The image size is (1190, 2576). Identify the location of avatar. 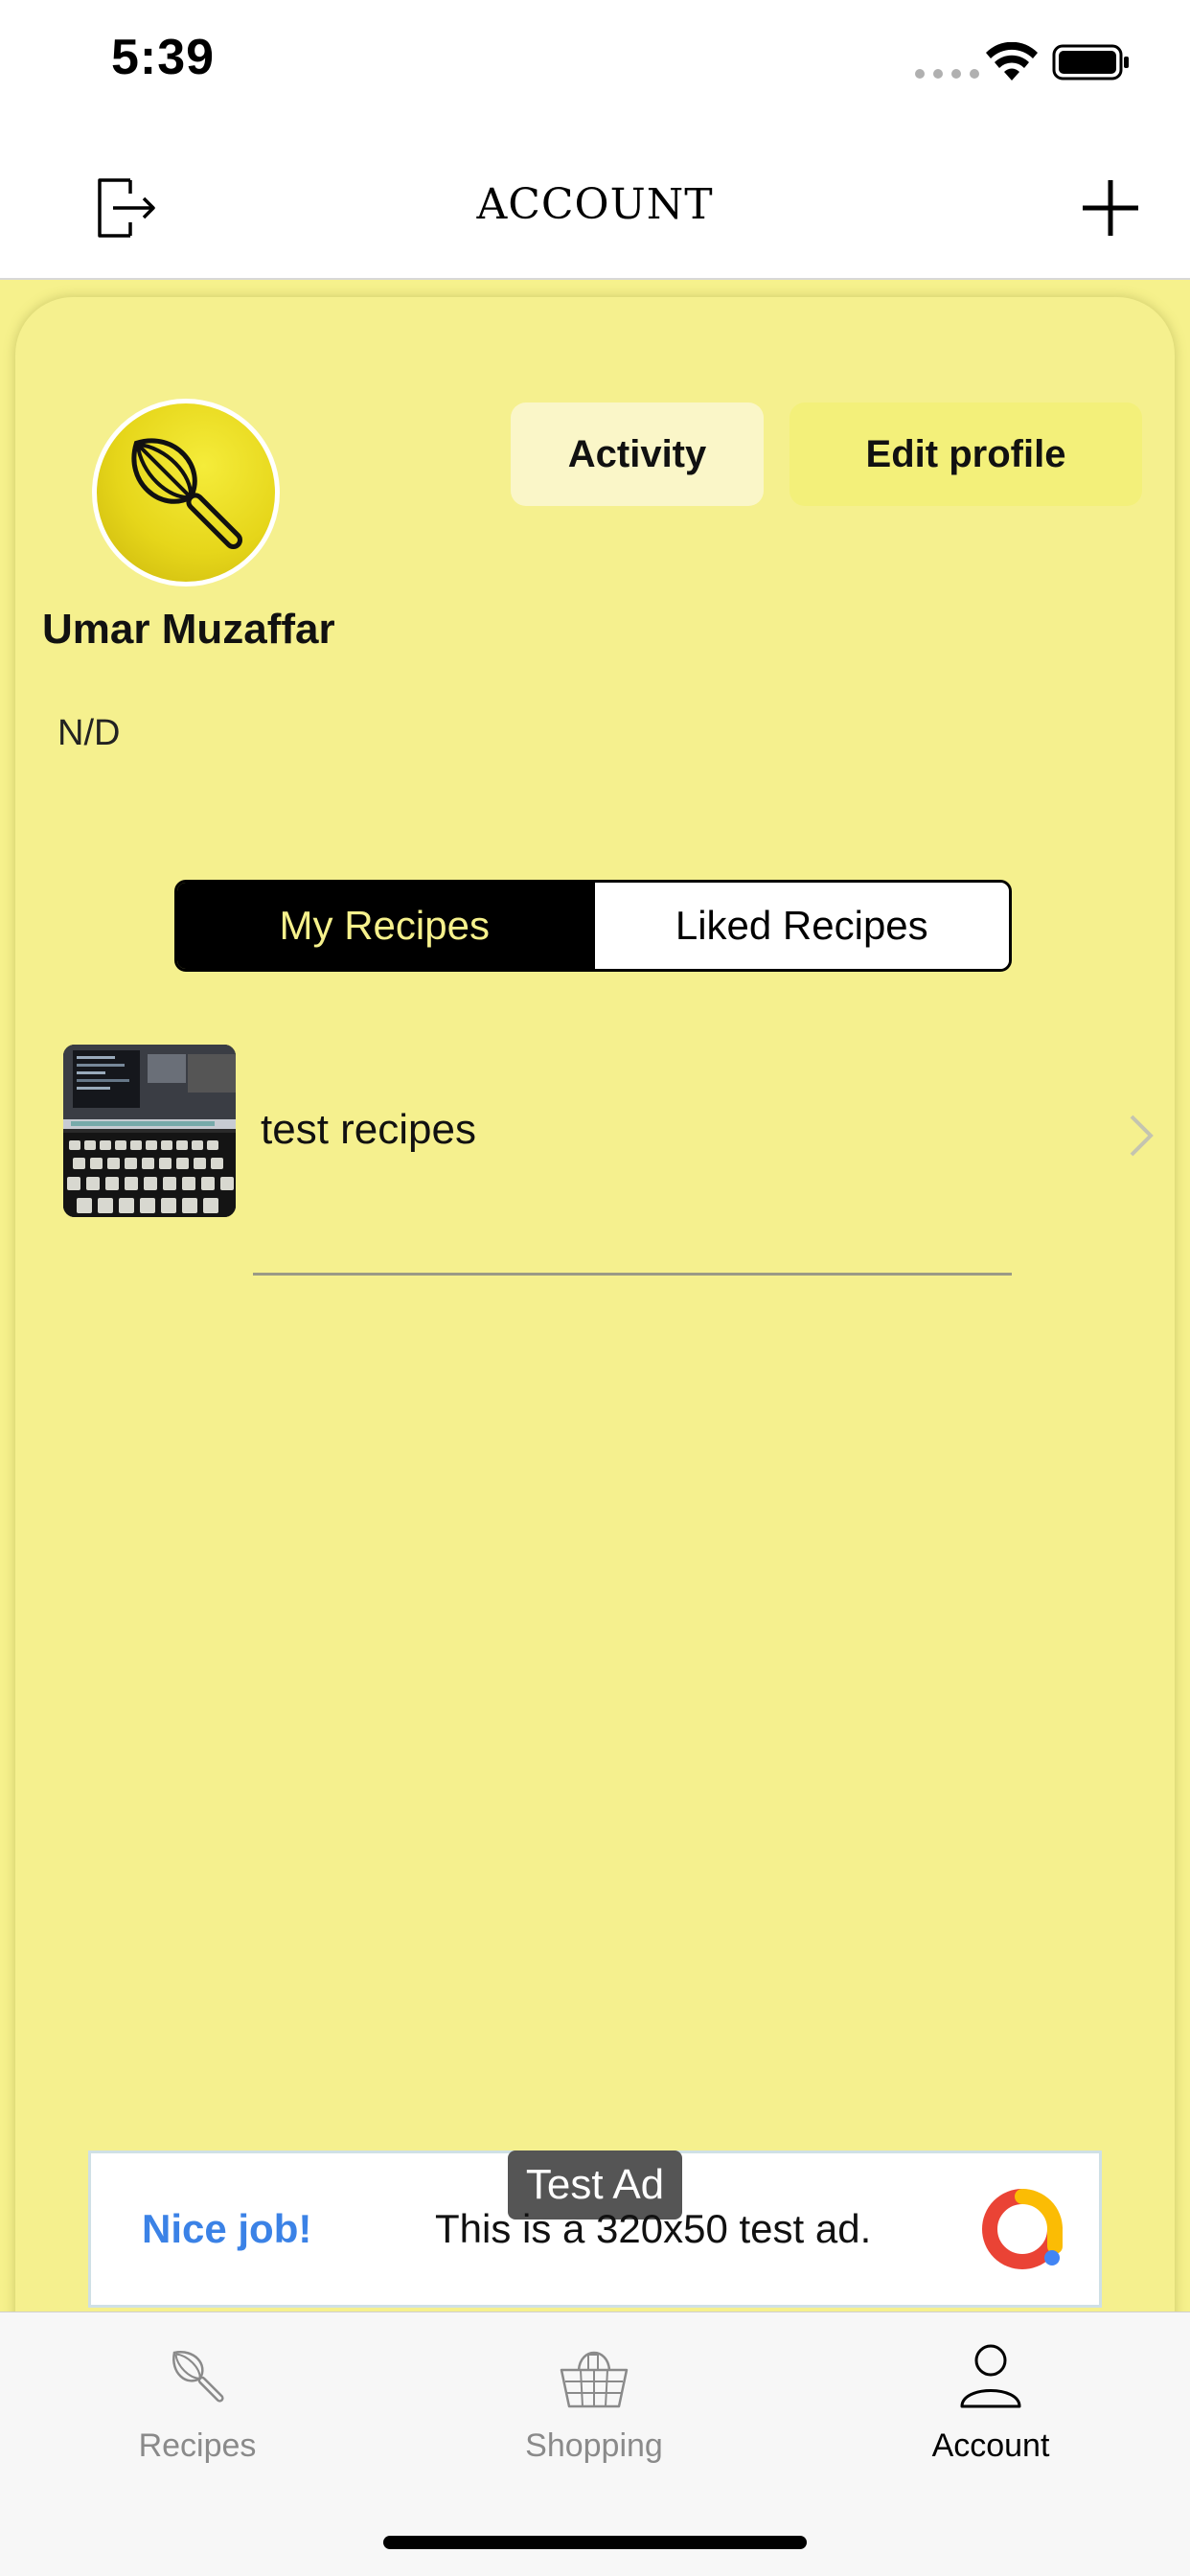
(186, 492).